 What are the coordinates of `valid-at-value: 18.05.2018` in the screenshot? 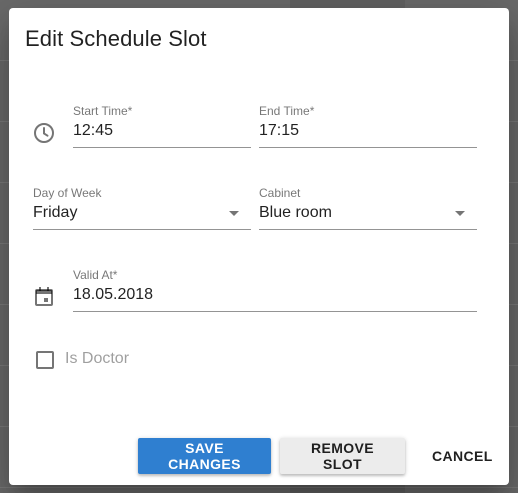 It's located at (113, 295).